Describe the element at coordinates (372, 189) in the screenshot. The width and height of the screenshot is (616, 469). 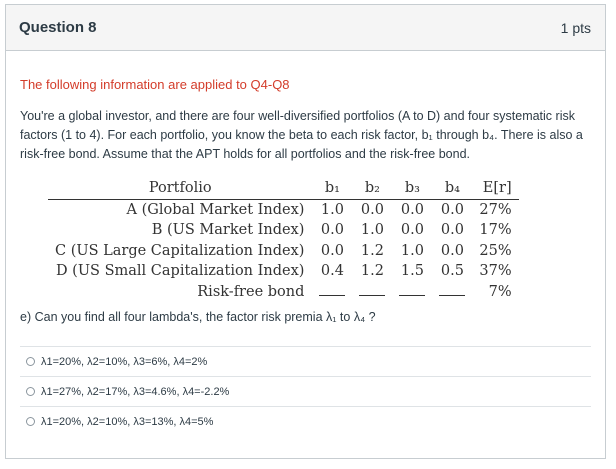
I see `header-b2: b₂` at that location.